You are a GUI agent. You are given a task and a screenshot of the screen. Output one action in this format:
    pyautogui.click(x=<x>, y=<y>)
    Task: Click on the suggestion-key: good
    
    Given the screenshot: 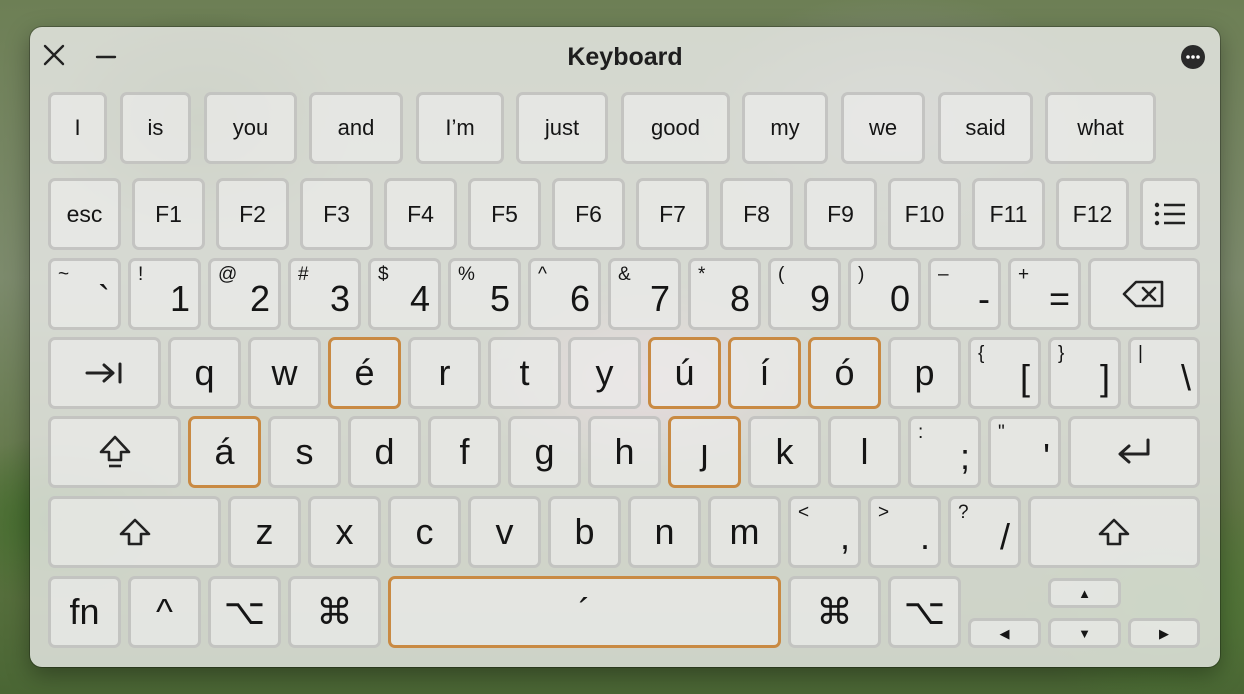 What is the action you would take?
    pyautogui.click(x=675, y=128)
    